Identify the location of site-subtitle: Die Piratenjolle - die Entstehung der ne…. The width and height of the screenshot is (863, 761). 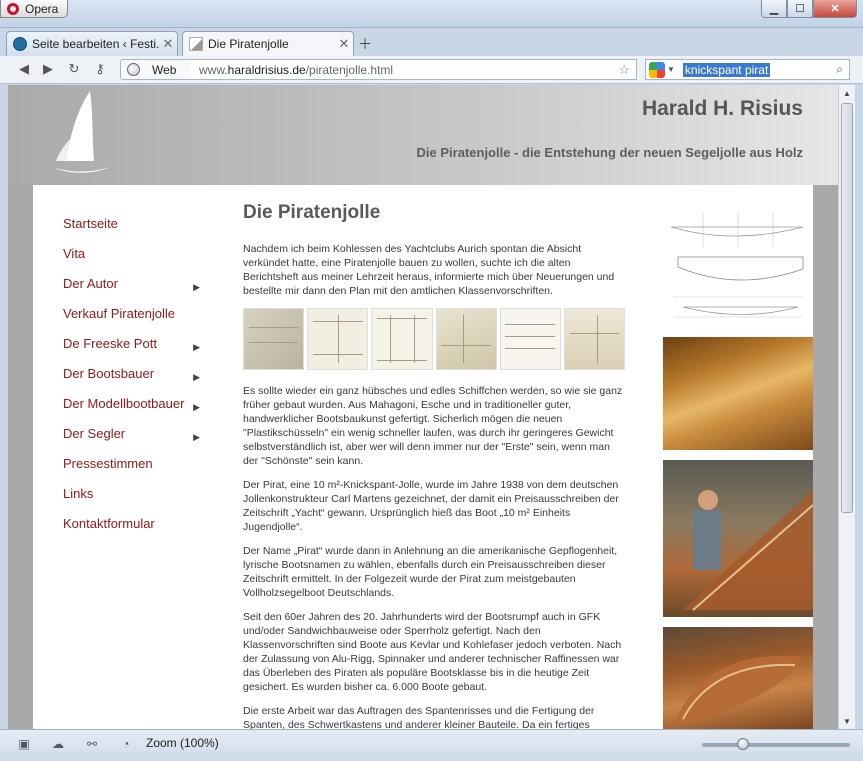
(609, 152).